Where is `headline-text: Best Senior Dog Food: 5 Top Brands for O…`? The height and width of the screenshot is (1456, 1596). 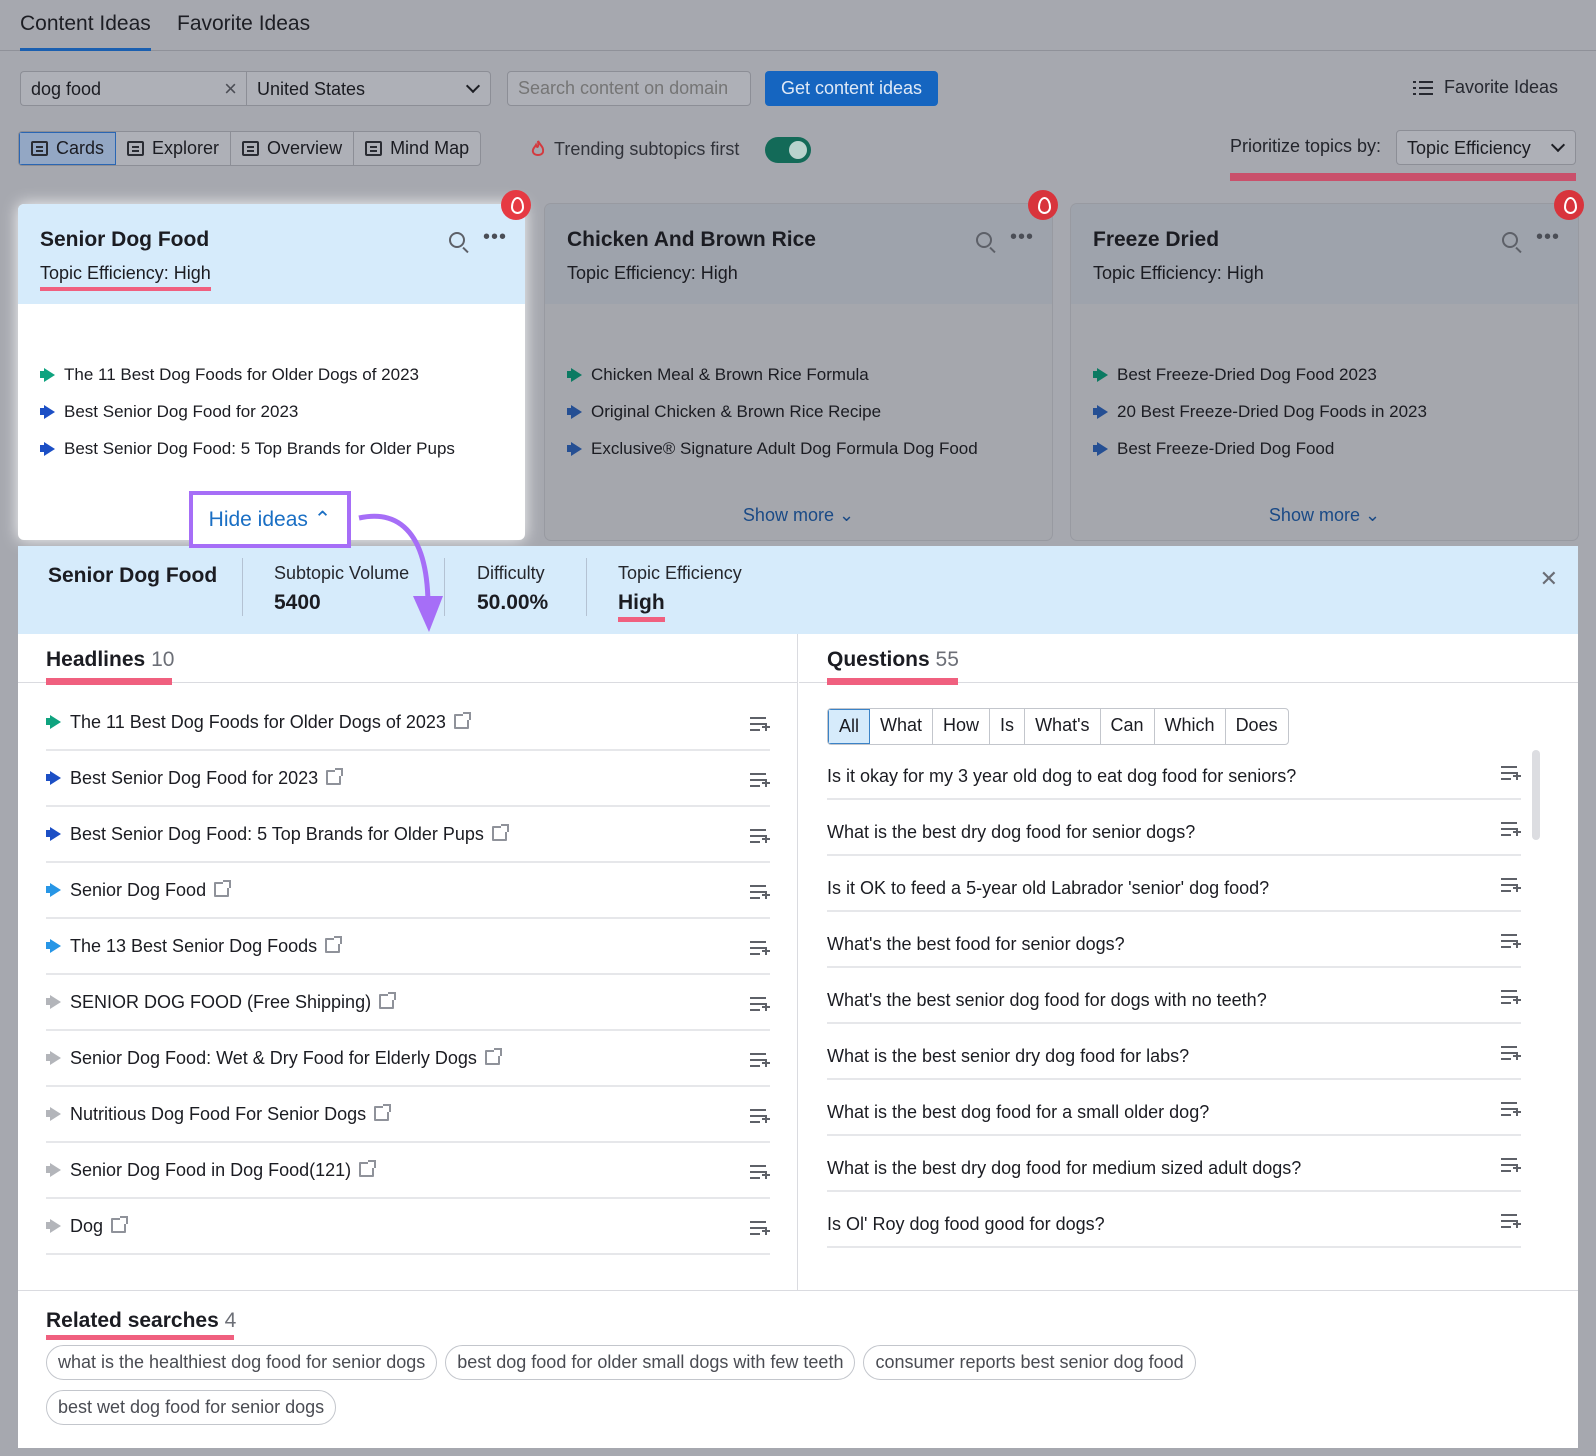 headline-text: Best Senior Dog Food: 5 Top Brands for O… is located at coordinates (289, 834).